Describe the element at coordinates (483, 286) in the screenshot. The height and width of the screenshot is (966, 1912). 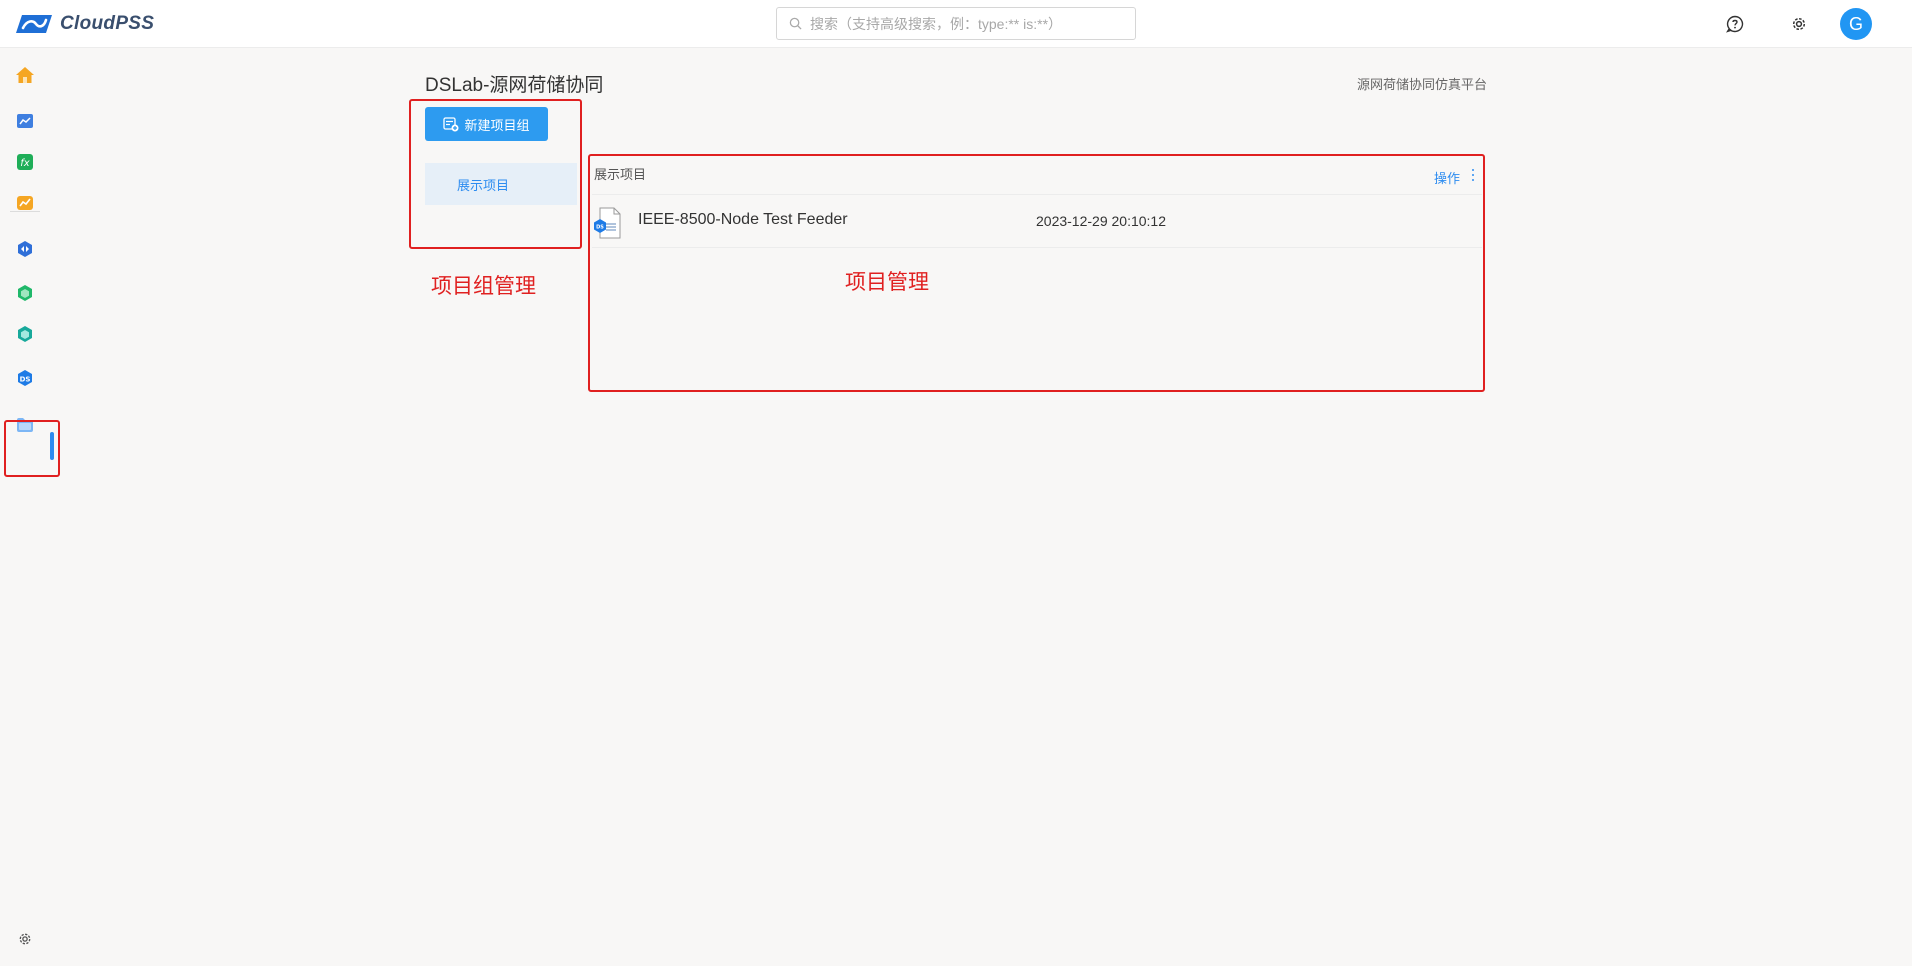
I see `annotation-group-management: 项目组管理` at that location.